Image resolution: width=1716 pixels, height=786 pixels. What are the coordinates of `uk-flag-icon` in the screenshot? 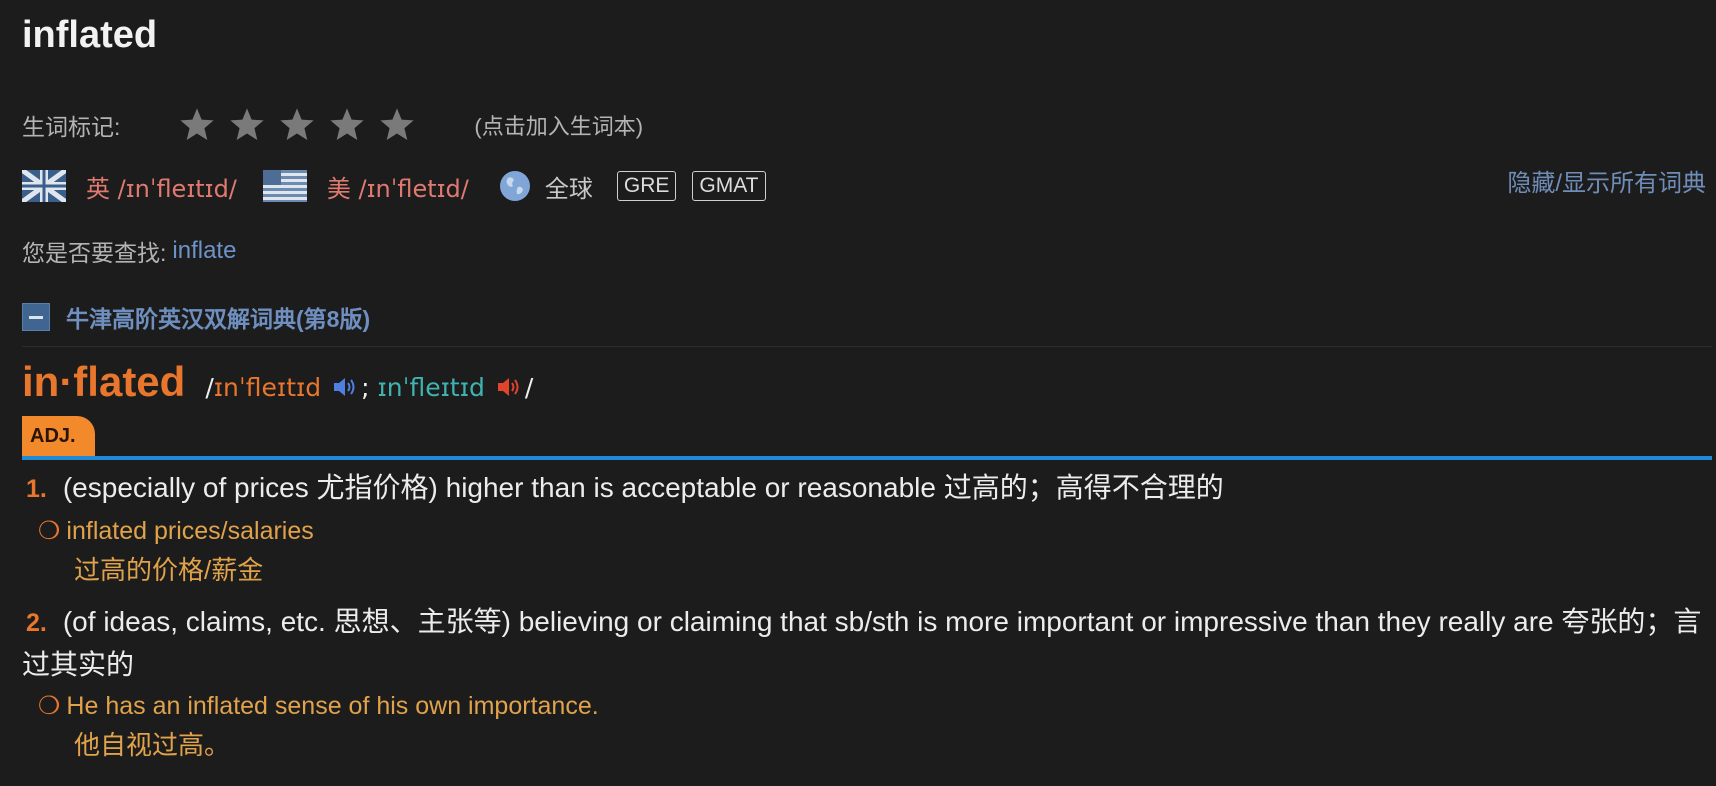 It's located at (44, 186).